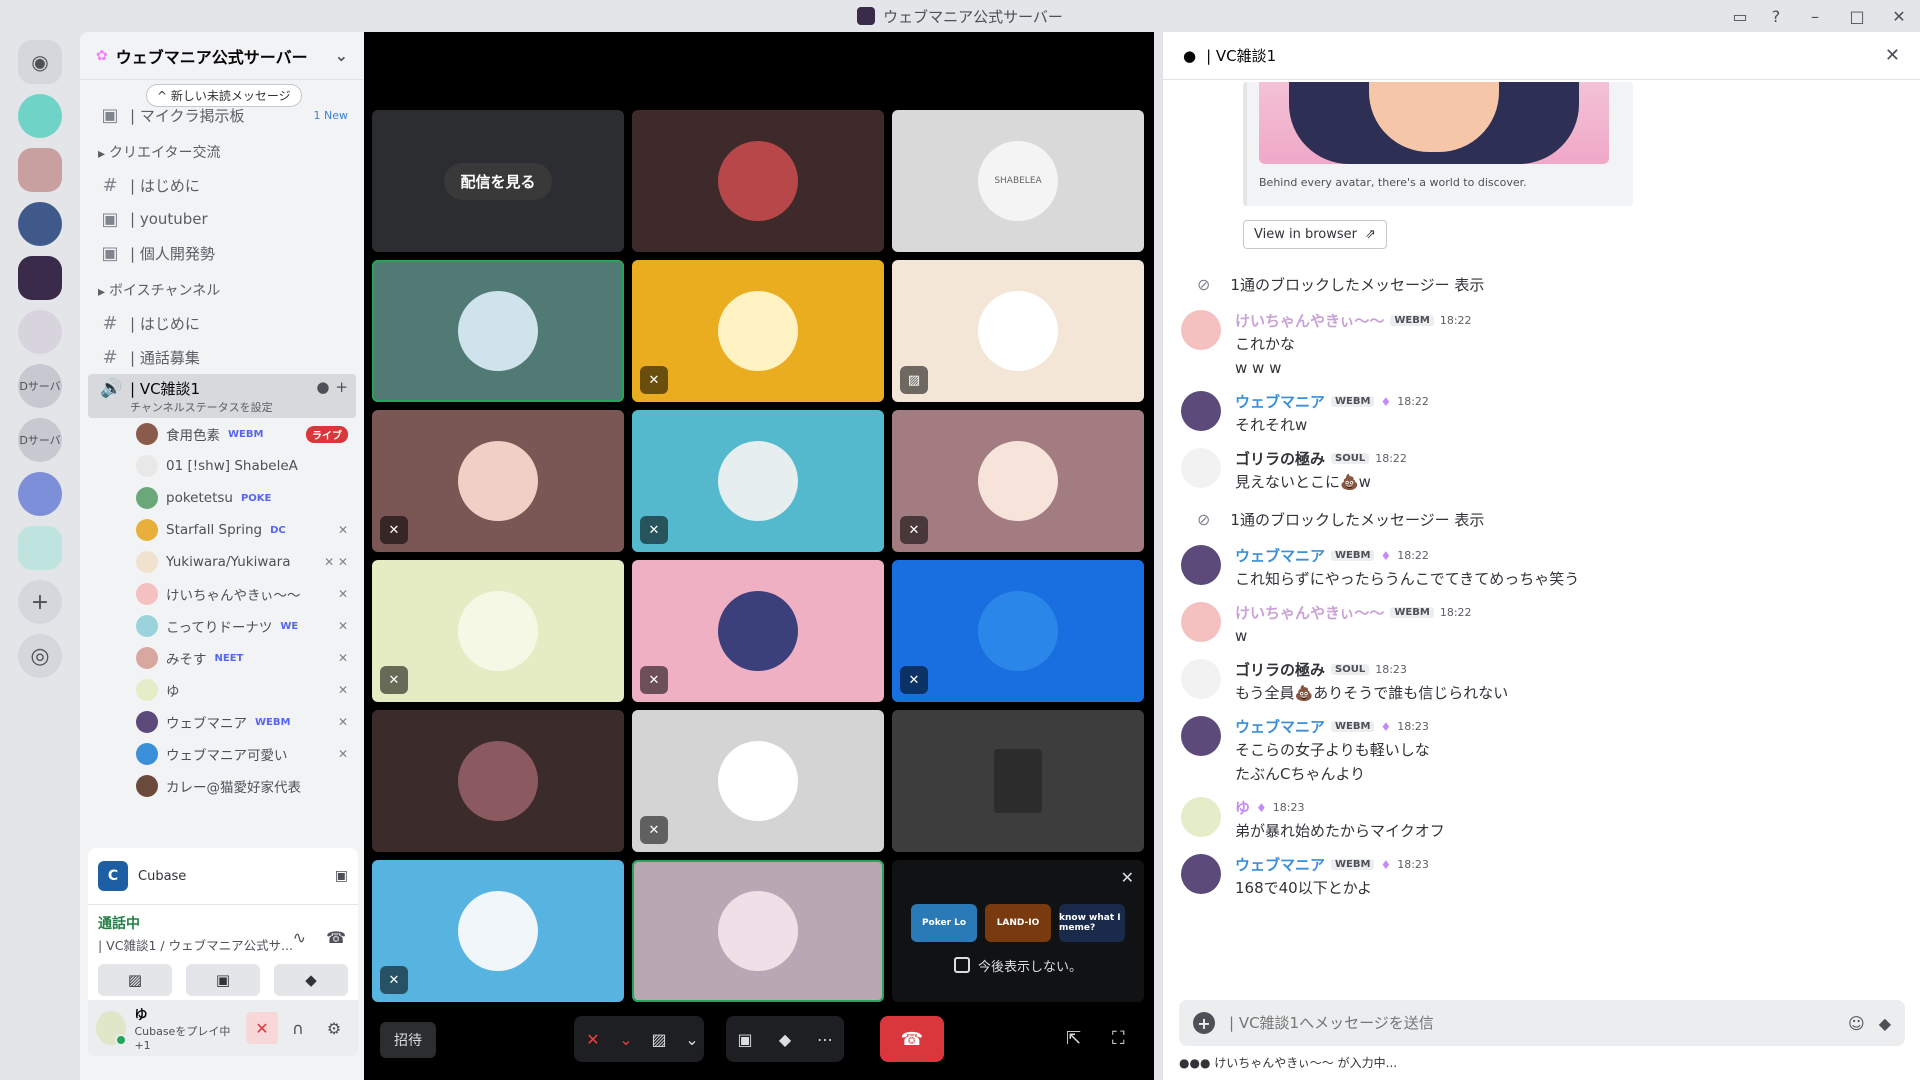 This screenshot has height=1080, width=1920. I want to click on activity-button: ◆, so click(311, 980).